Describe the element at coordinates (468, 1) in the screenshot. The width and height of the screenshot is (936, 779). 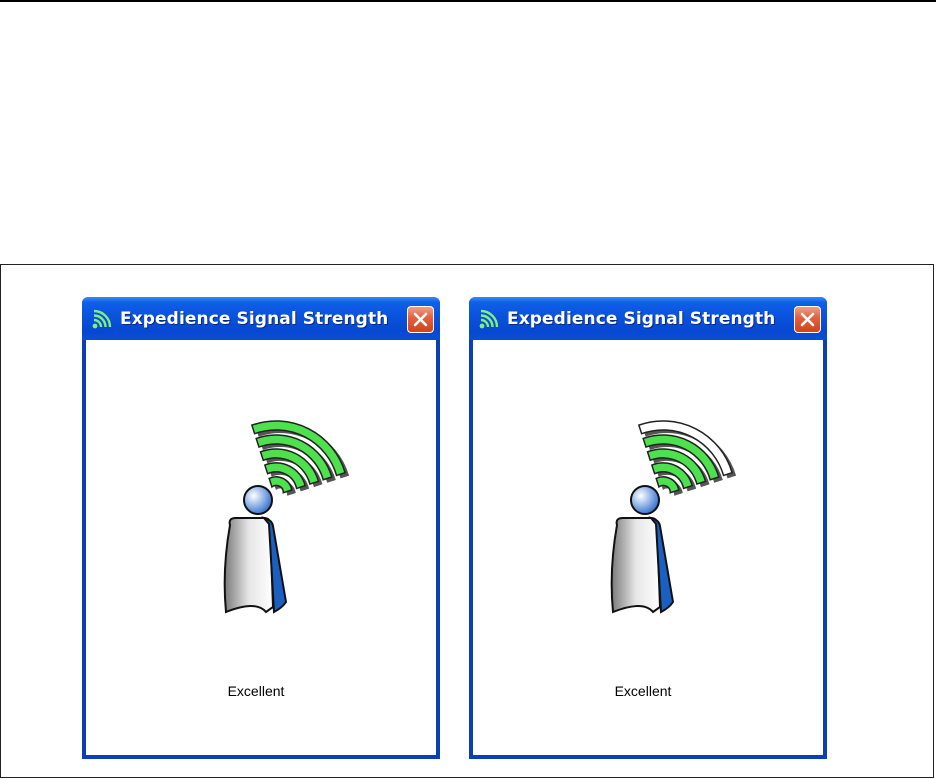
I see `top-rule` at that location.